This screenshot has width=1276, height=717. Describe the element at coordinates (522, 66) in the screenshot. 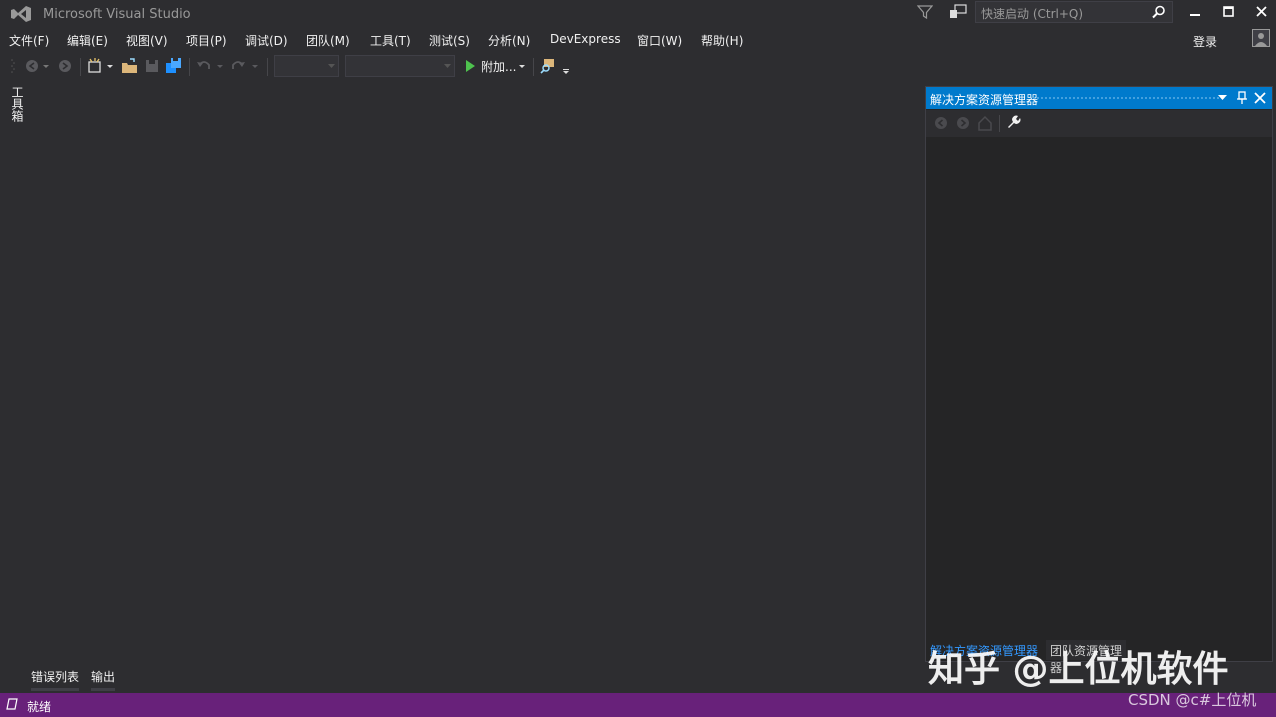

I see `attach-dropdown-icon` at that location.